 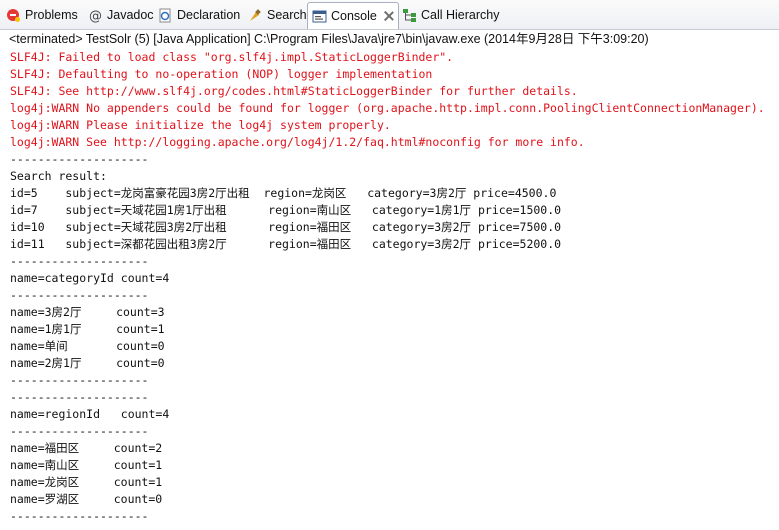 What do you see at coordinates (90, 414) in the screenshot?
I see `console-line: name=regionId count=4` at bounding box center [90, 414].